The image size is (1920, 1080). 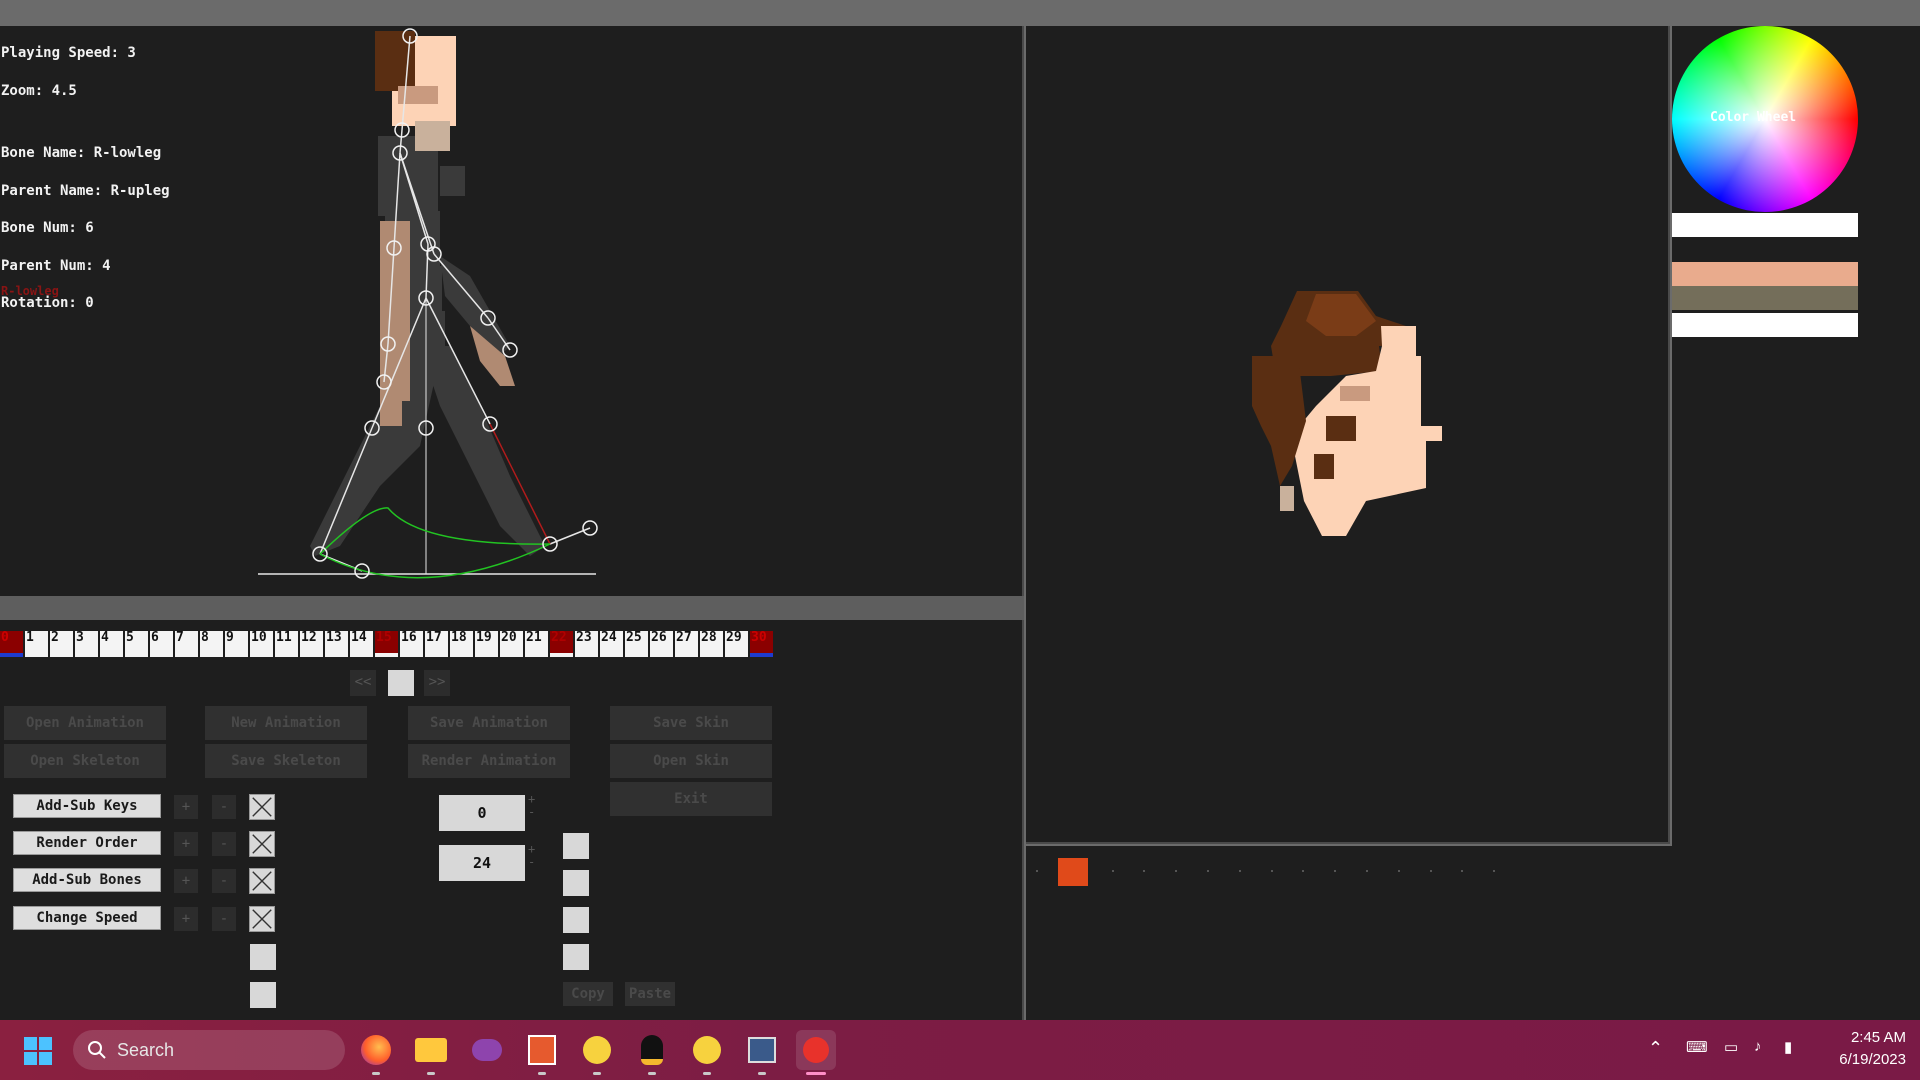 What do you see at coordinates (286, 644) in the screenshot?
I see `timeline-frame: 11` at bounding box center [286, 644].